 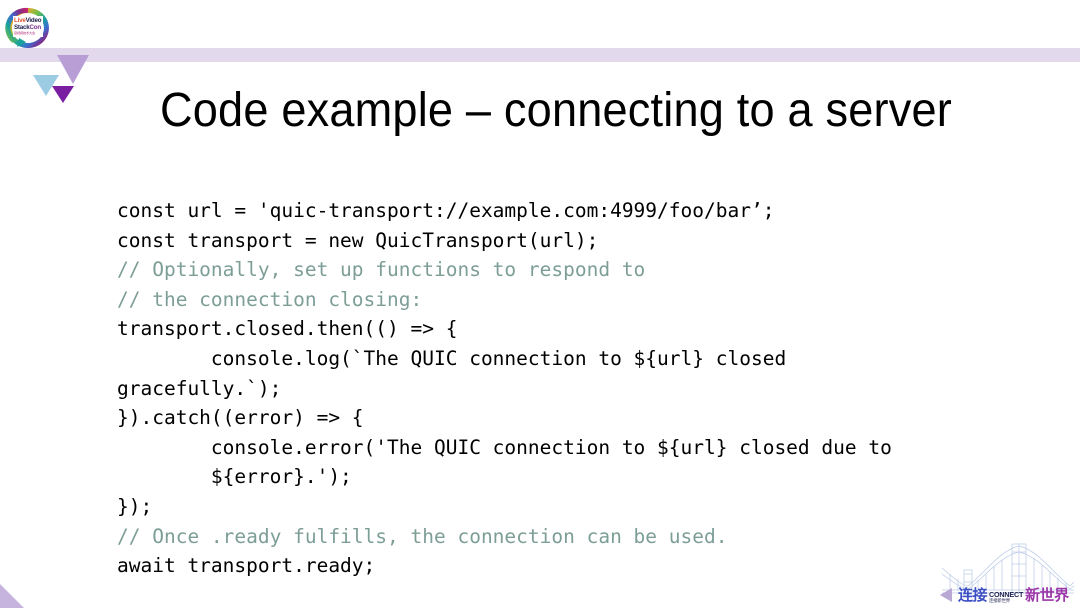 What do you see at coordinates (234, 477) in the screenshot?
I see `code-line: ${error}.');` at bounding box center [234, 477].